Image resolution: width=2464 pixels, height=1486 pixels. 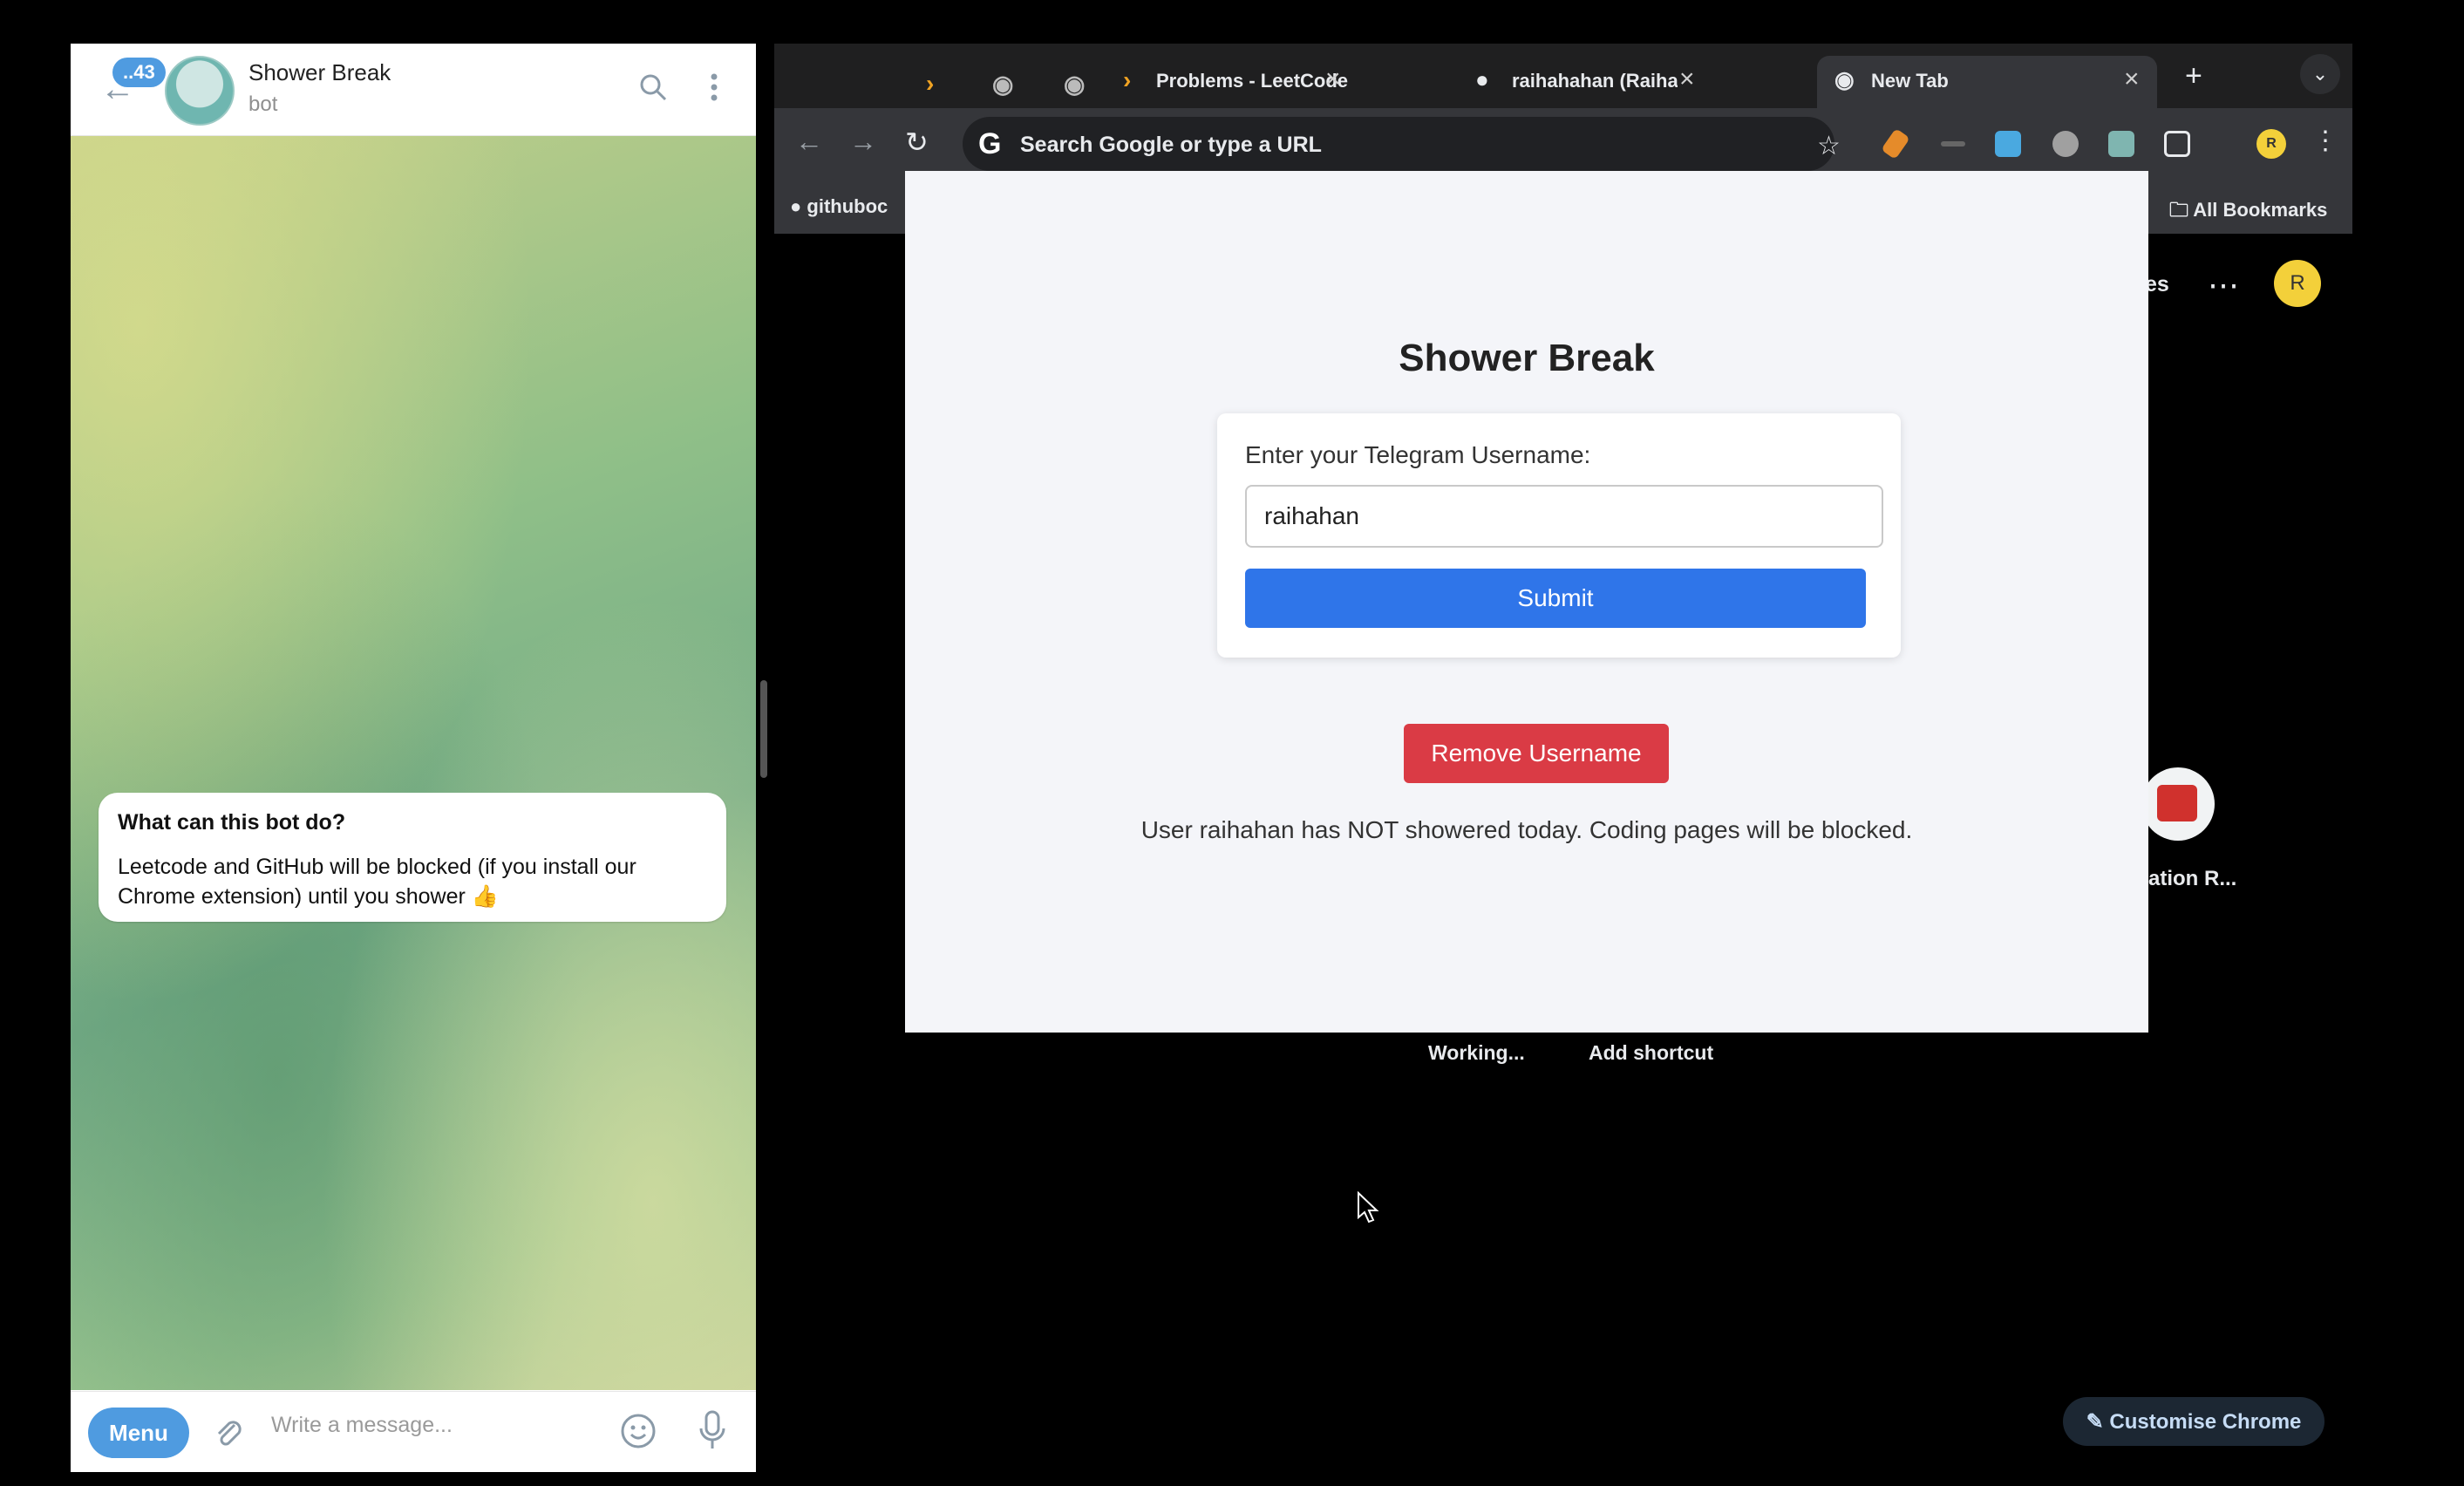 I want to click on tab-title: Problems - LeetCode, so click(x=1252, y=81).